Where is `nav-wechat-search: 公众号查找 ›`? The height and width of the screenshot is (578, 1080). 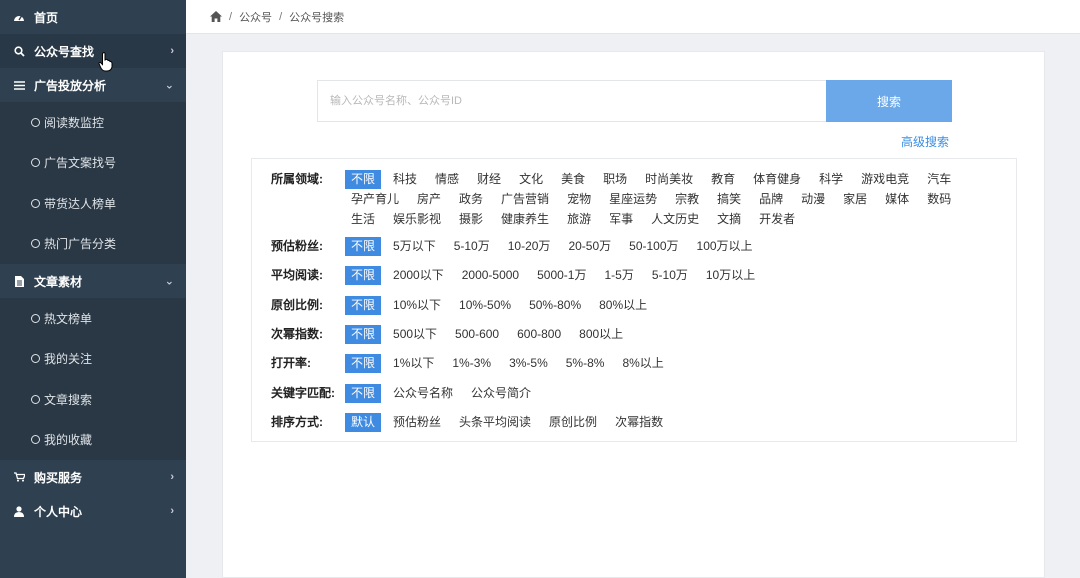 nav-wechat-search: 公众号查找 › is located at coordinates (93, 51).